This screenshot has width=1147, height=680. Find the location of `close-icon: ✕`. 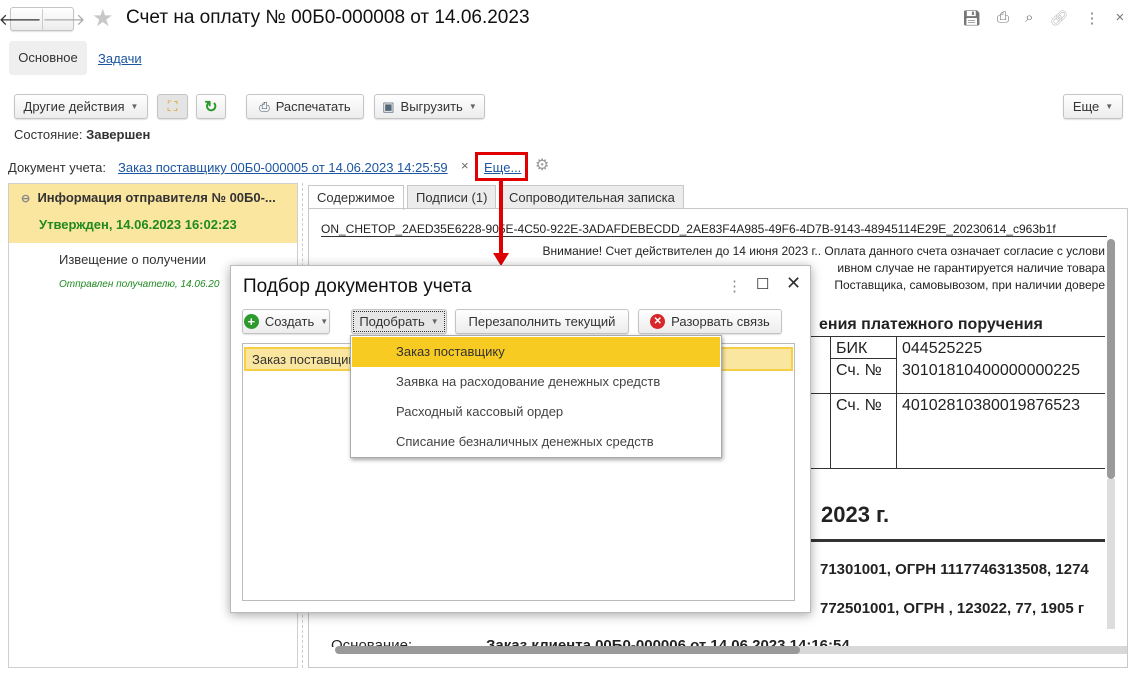

close-icon: ✕ is located at coordinates (793, 283).